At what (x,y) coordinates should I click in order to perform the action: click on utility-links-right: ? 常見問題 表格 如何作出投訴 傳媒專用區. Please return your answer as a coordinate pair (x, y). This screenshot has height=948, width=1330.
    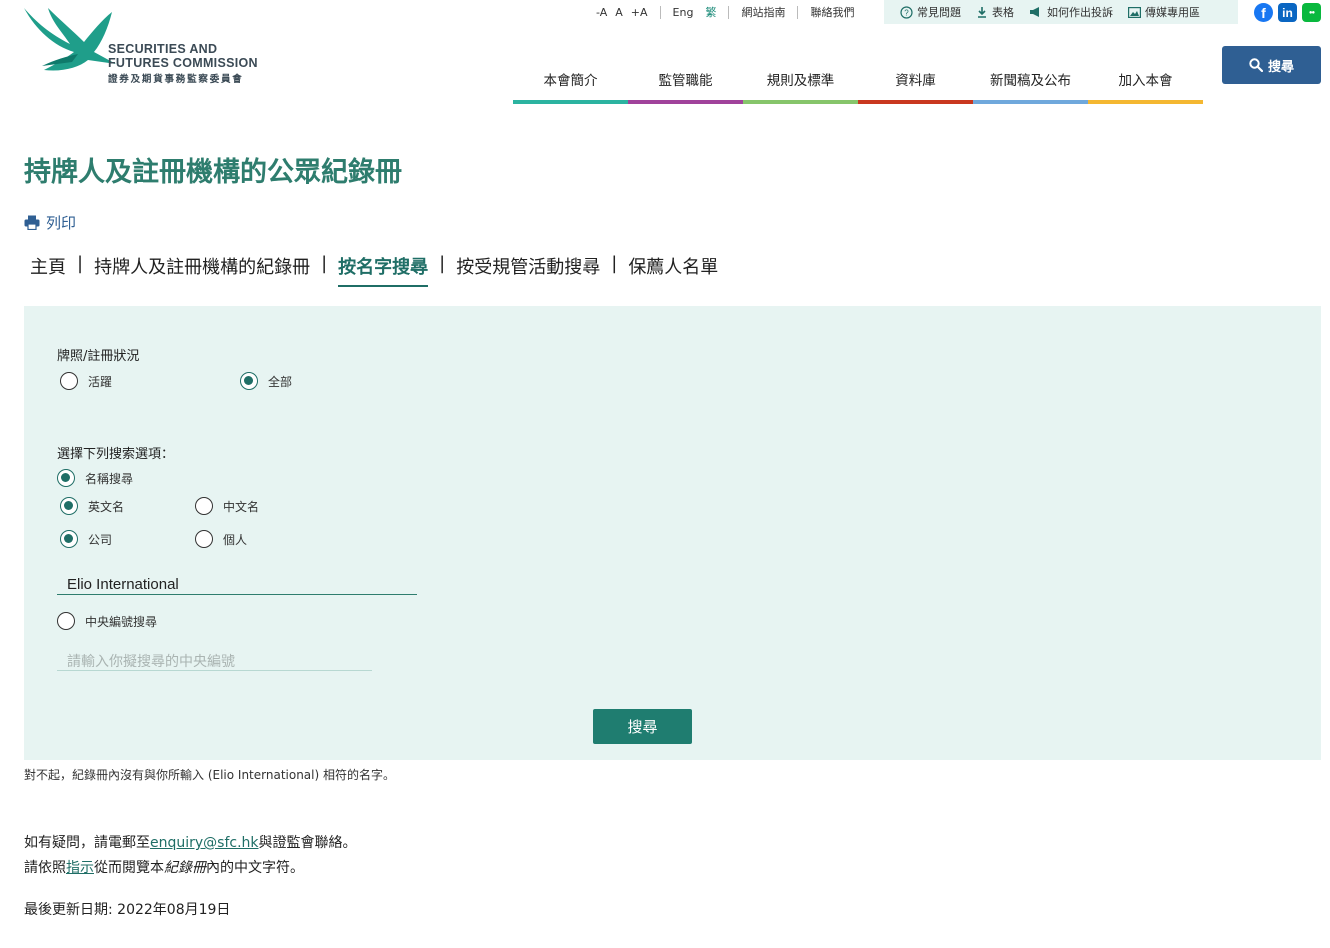
    Looking at the image, I should click on (1061, 12).